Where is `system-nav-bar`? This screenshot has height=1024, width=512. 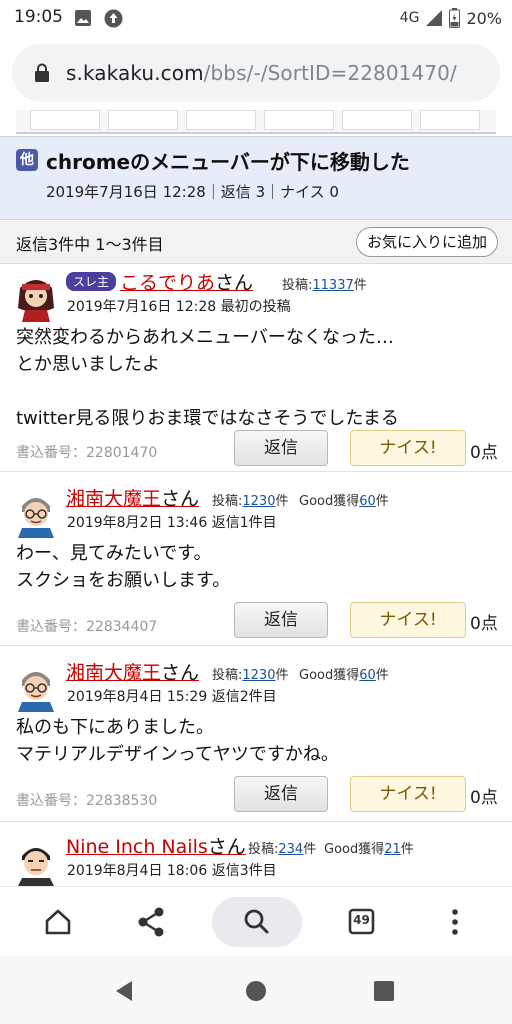
system-nav-bar is located at coordinates (256, 990).